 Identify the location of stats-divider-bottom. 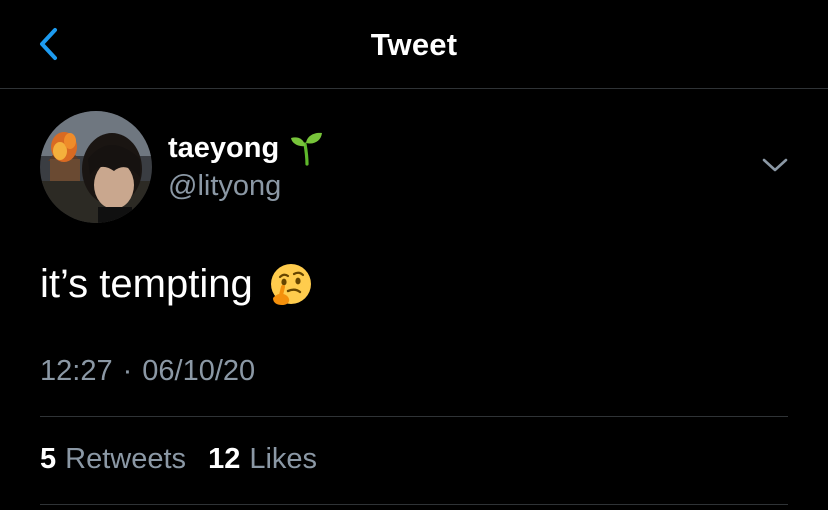
(414, 504).